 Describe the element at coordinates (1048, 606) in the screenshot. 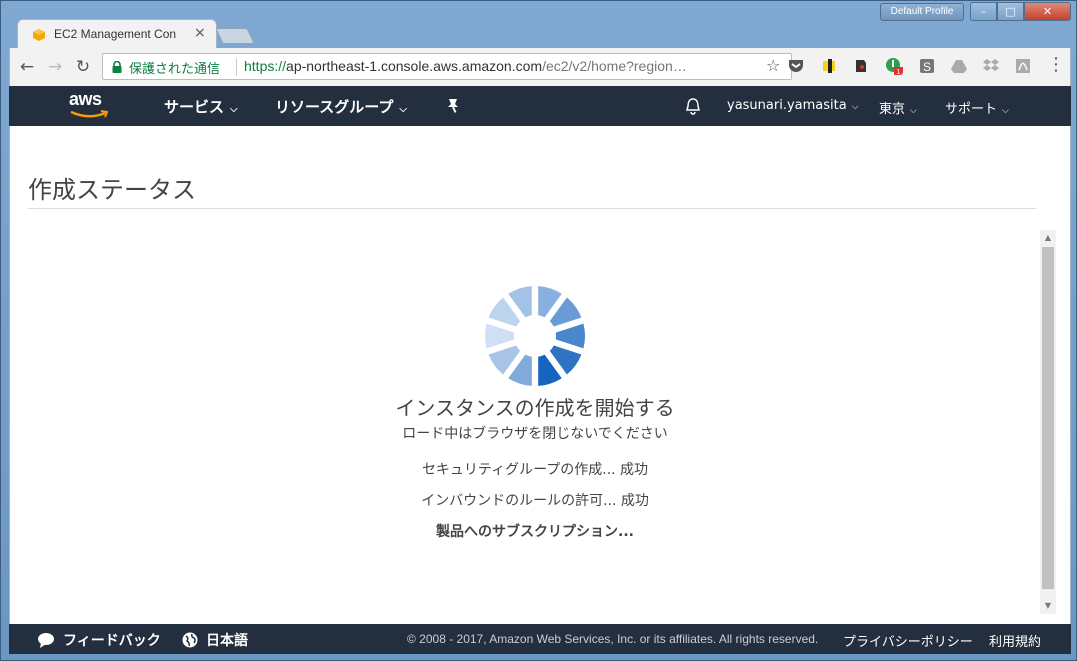

I see `scroll-down-icon: ▼` at that location.